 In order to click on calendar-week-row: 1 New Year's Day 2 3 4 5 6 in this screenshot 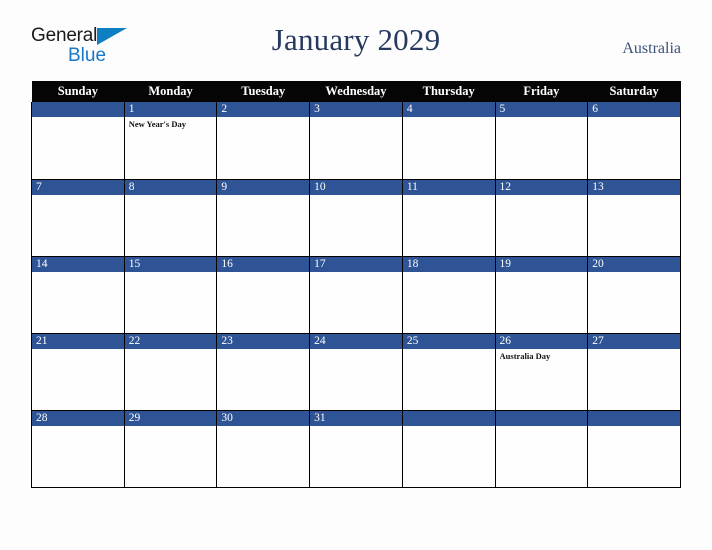, I will do `click(356, 141)`.